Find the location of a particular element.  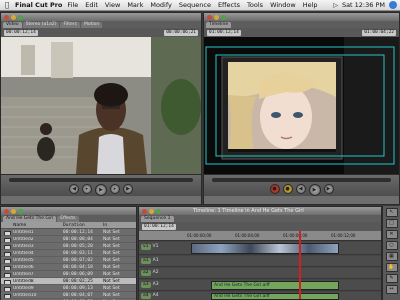

browser-row: Untitled5 00:00:07;02 Not Set is located at coordinates (68, 260).